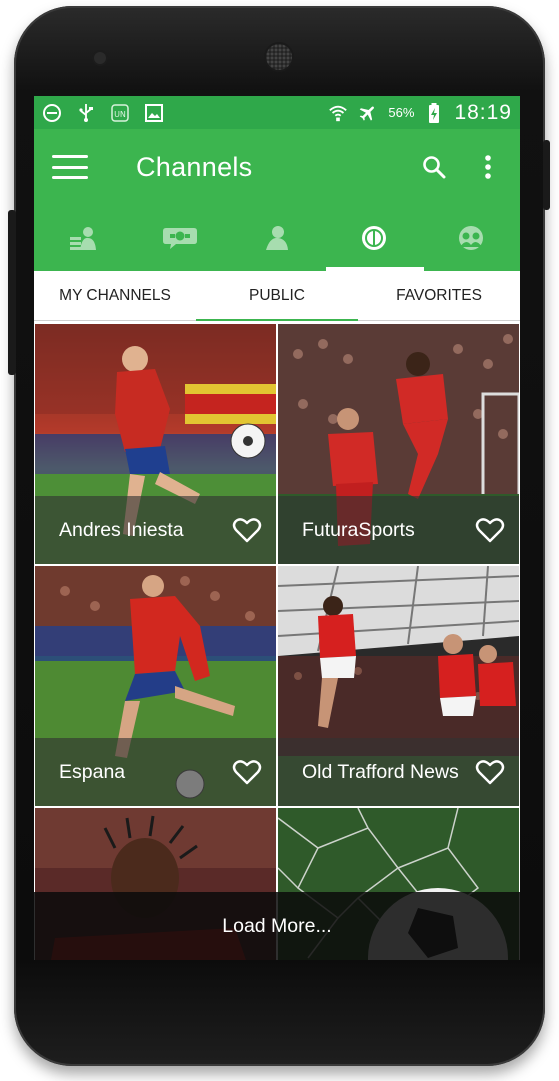  Describe the element at coordinates (374, 238) in the screenshot. I see `football-tab-icon` at that location.